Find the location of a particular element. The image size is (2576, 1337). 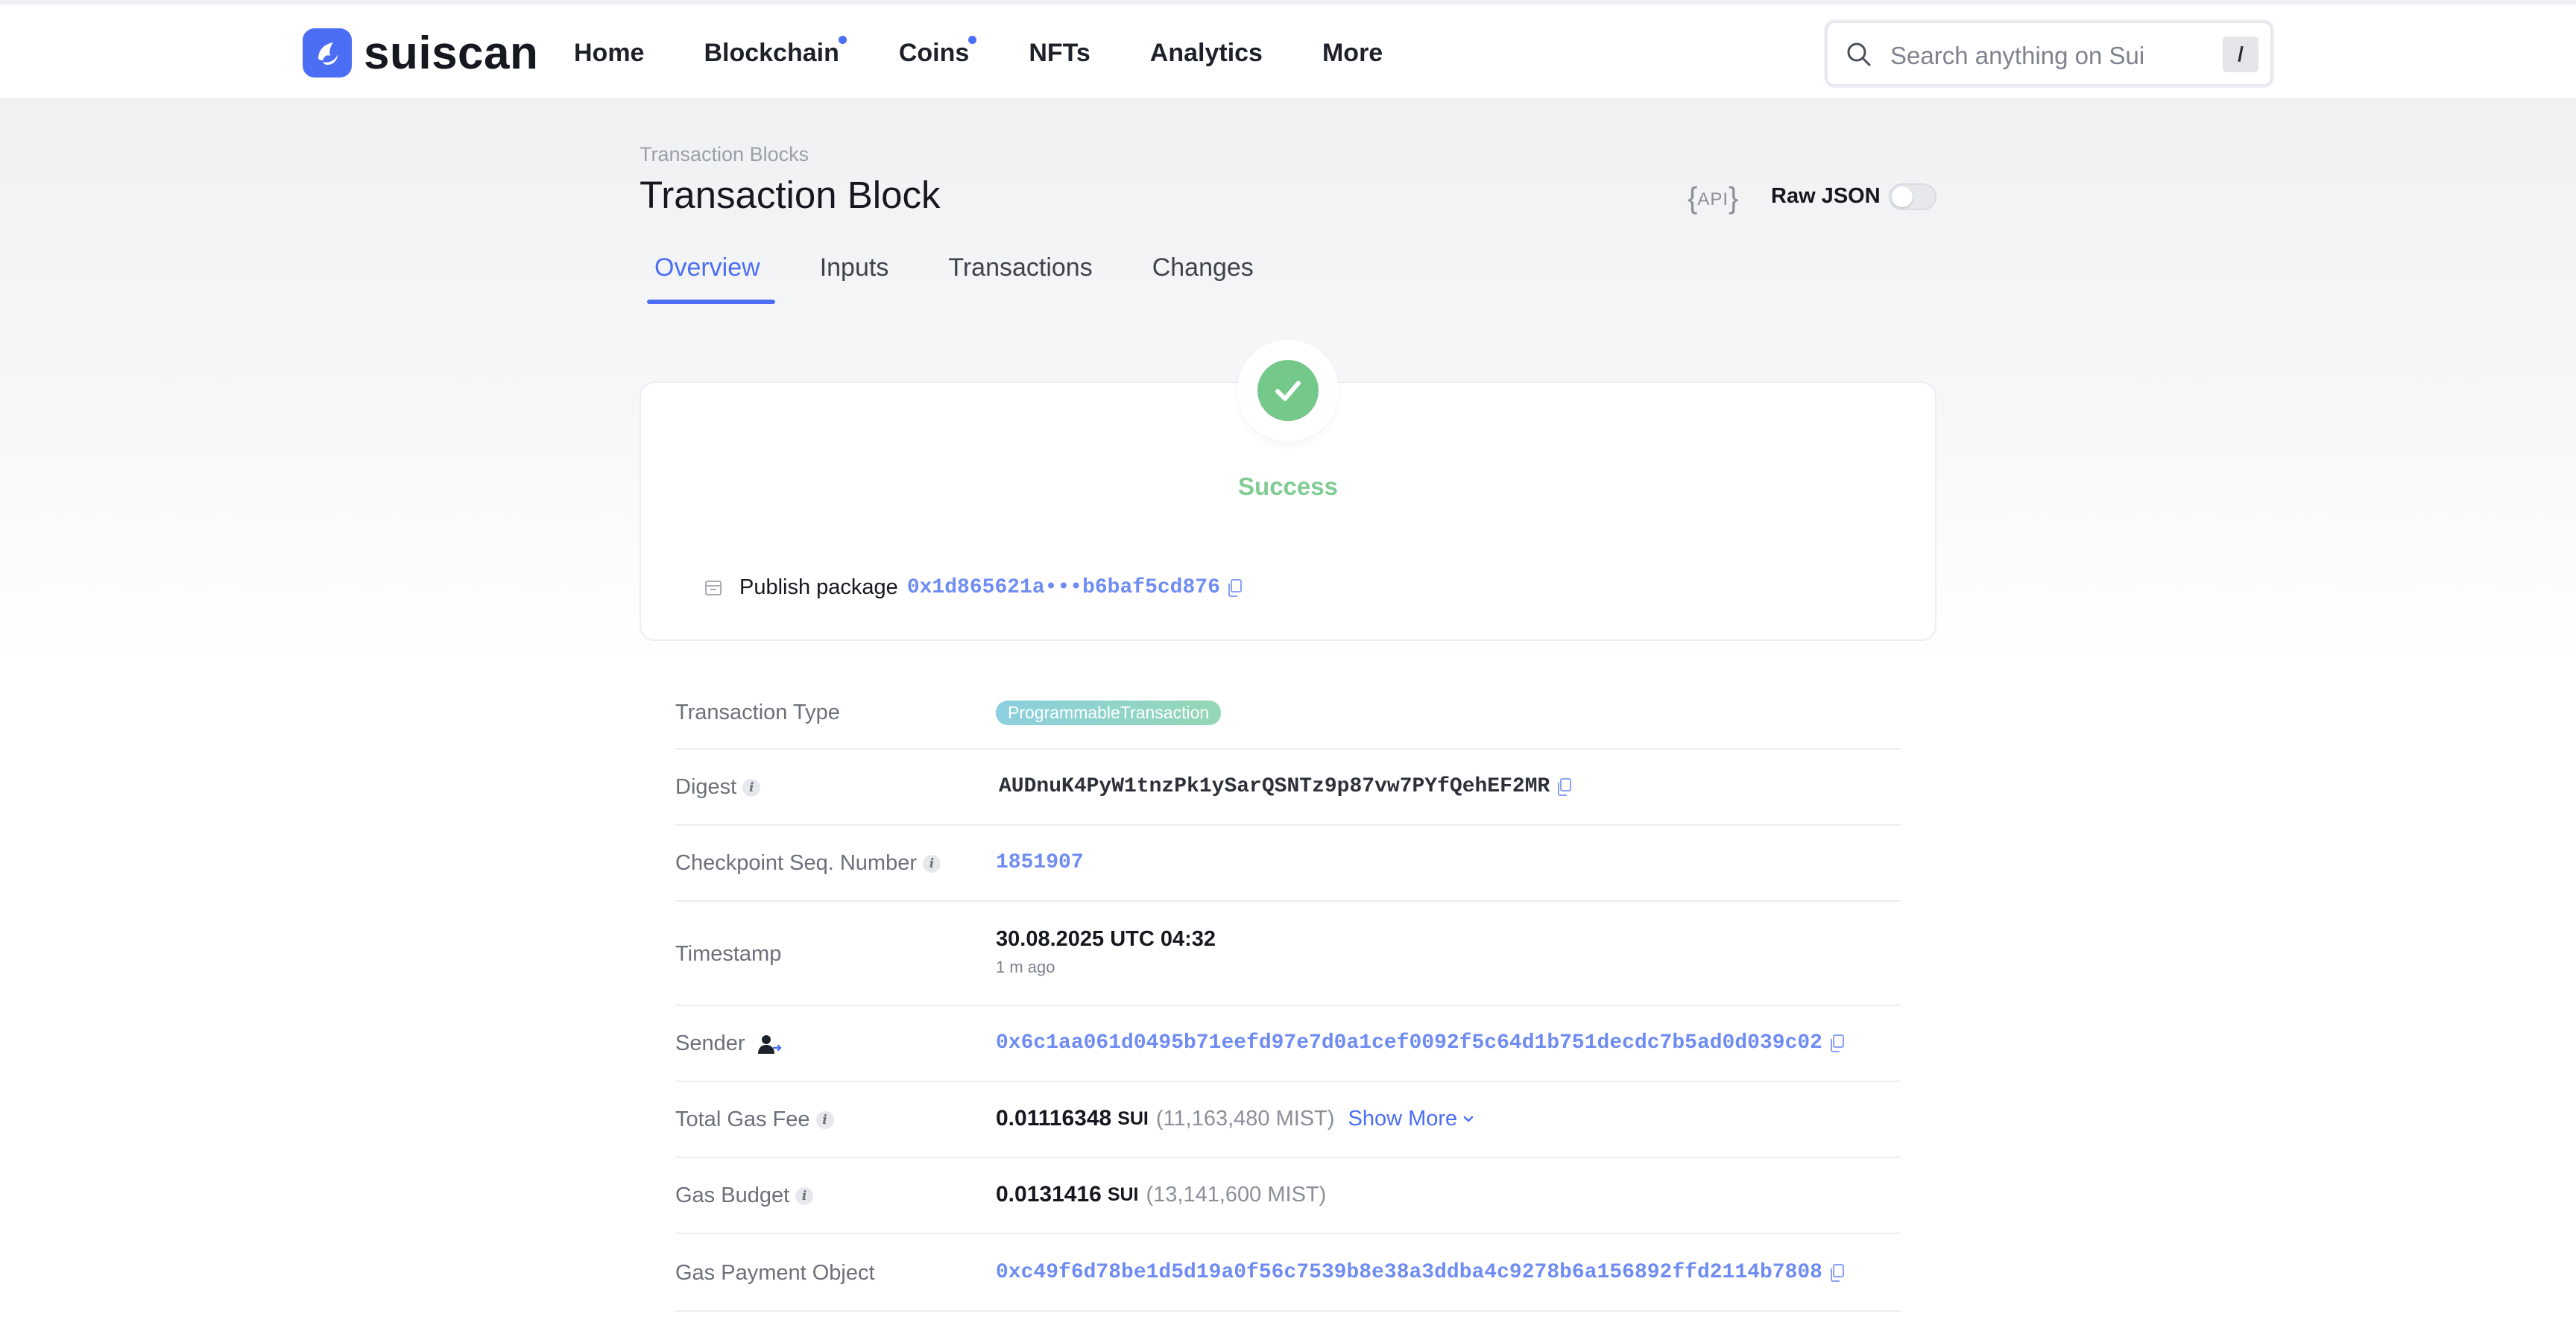

label-text: Digest is located at coordinates (706, 787).